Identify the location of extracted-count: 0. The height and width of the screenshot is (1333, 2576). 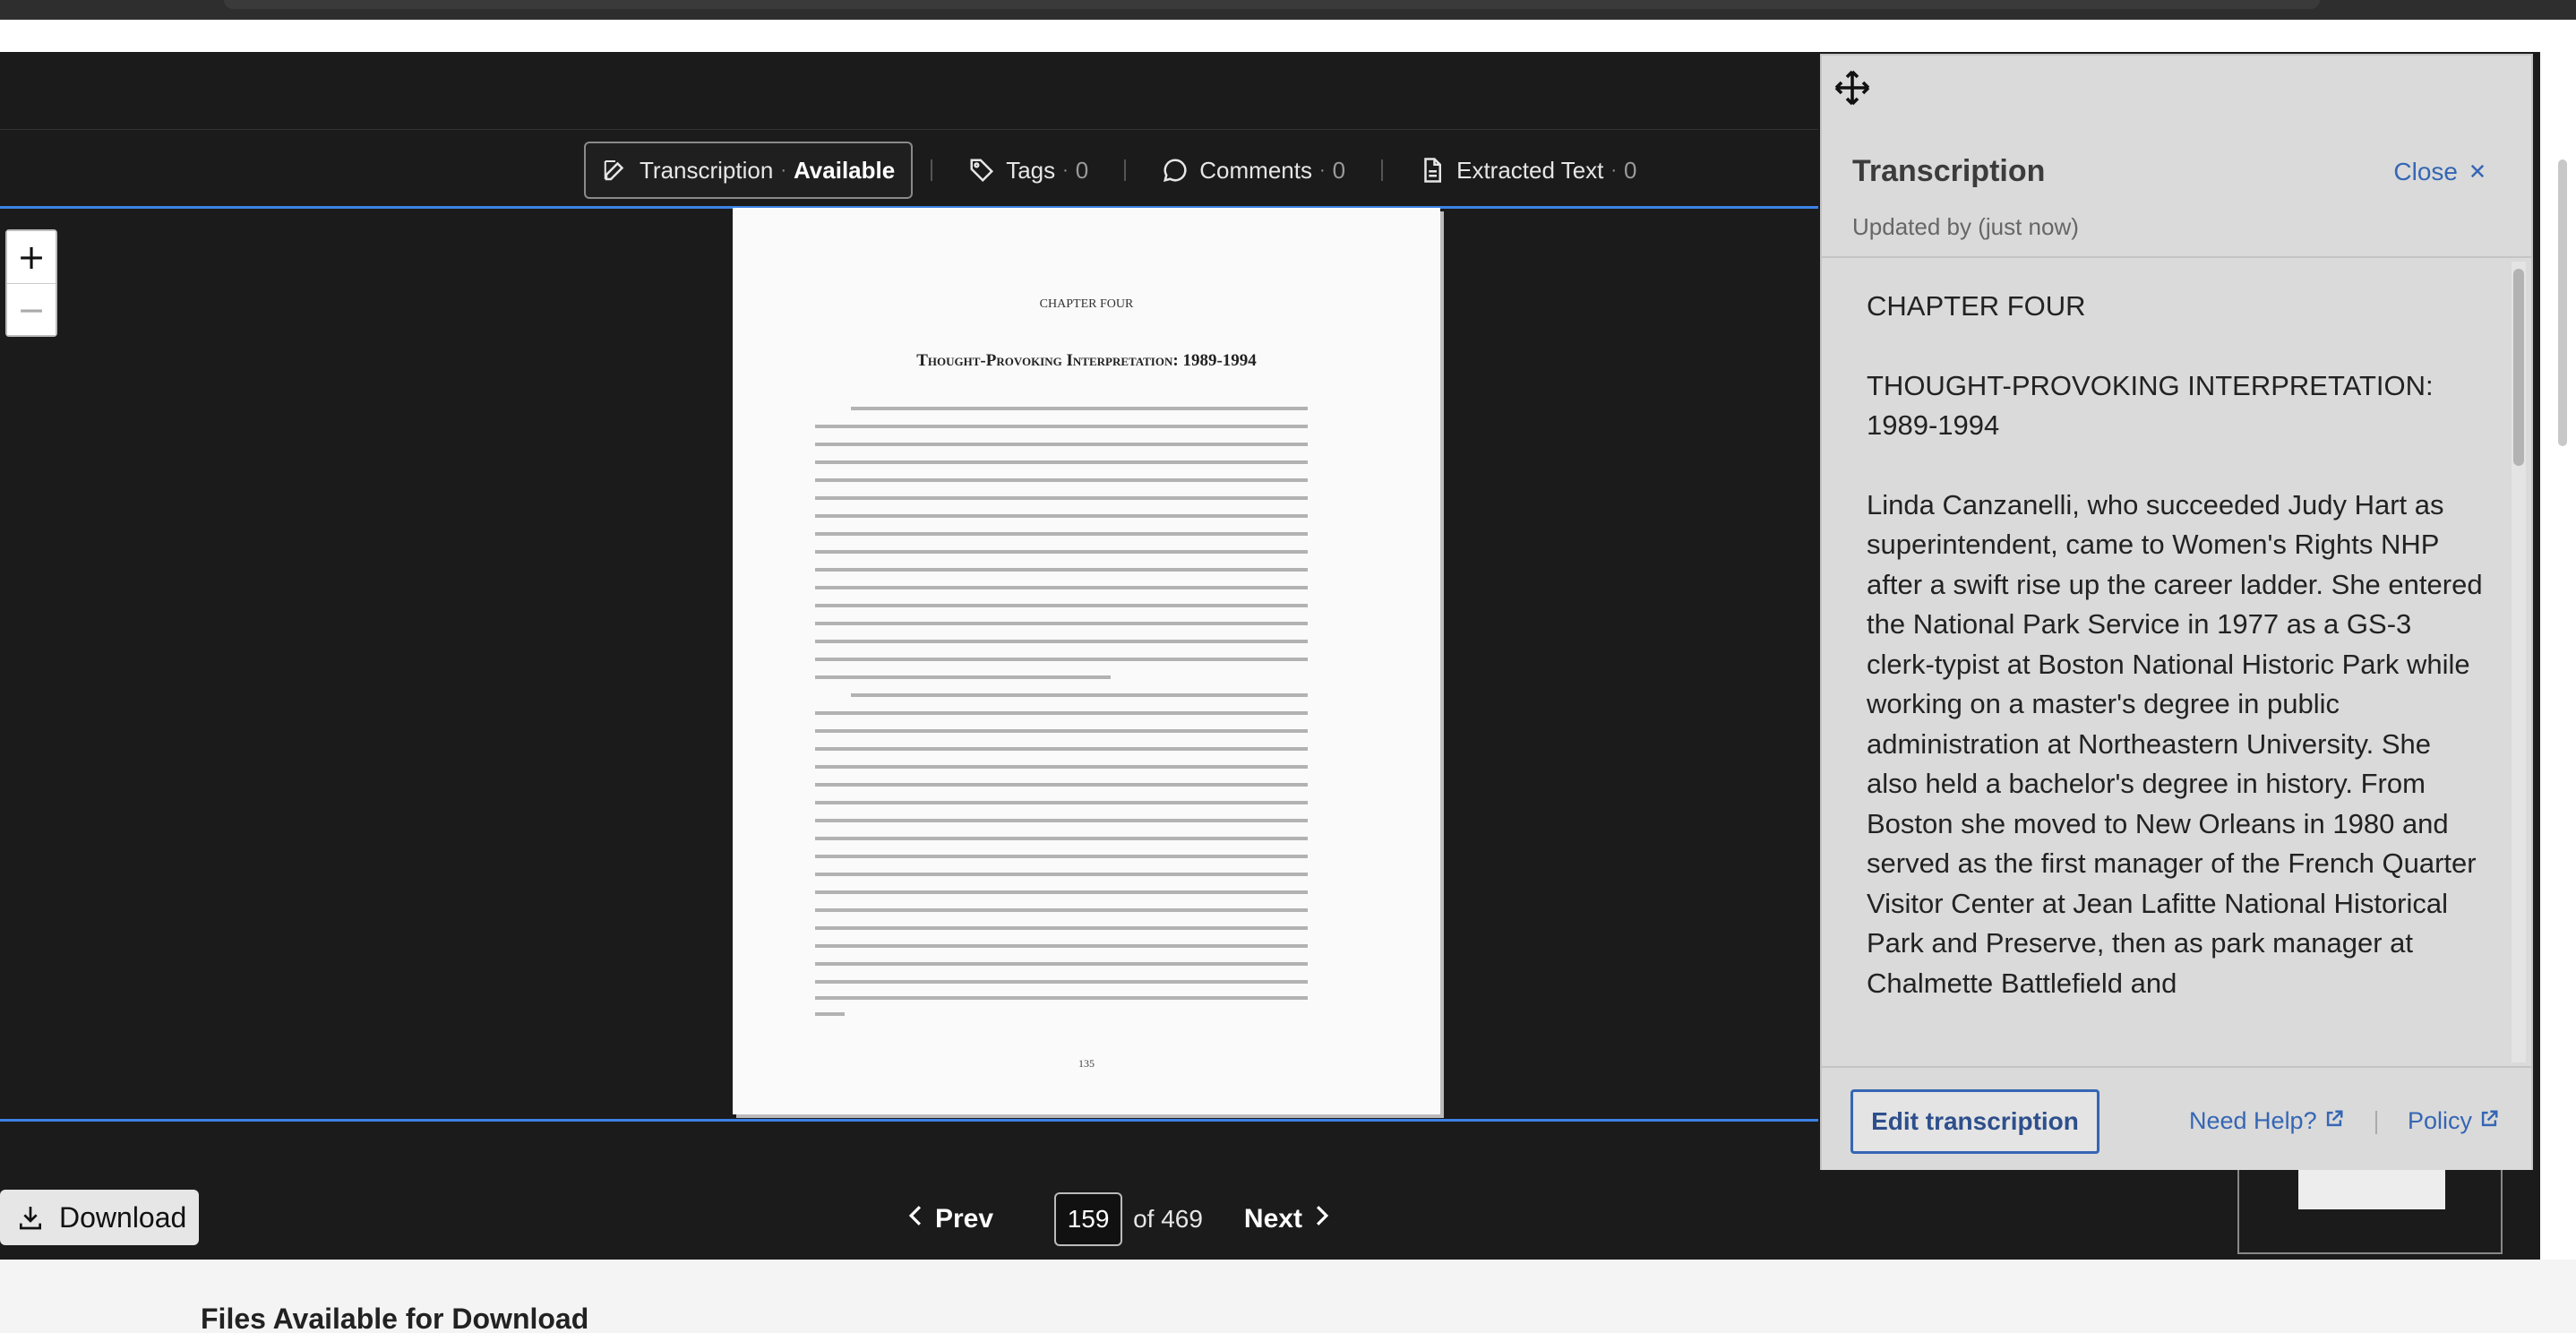
(1630, 170).